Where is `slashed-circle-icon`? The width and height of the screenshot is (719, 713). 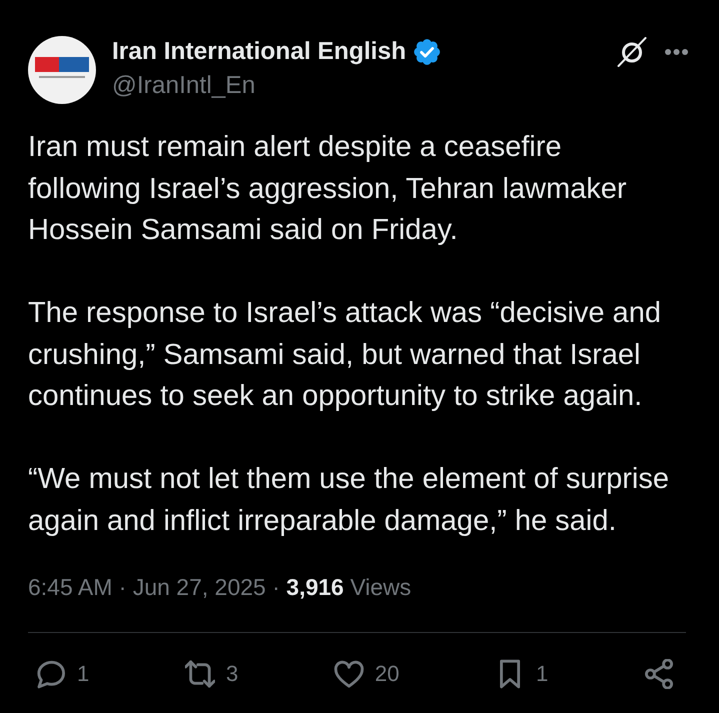 slashed-circle-icon is located at coordinates (632, 52).